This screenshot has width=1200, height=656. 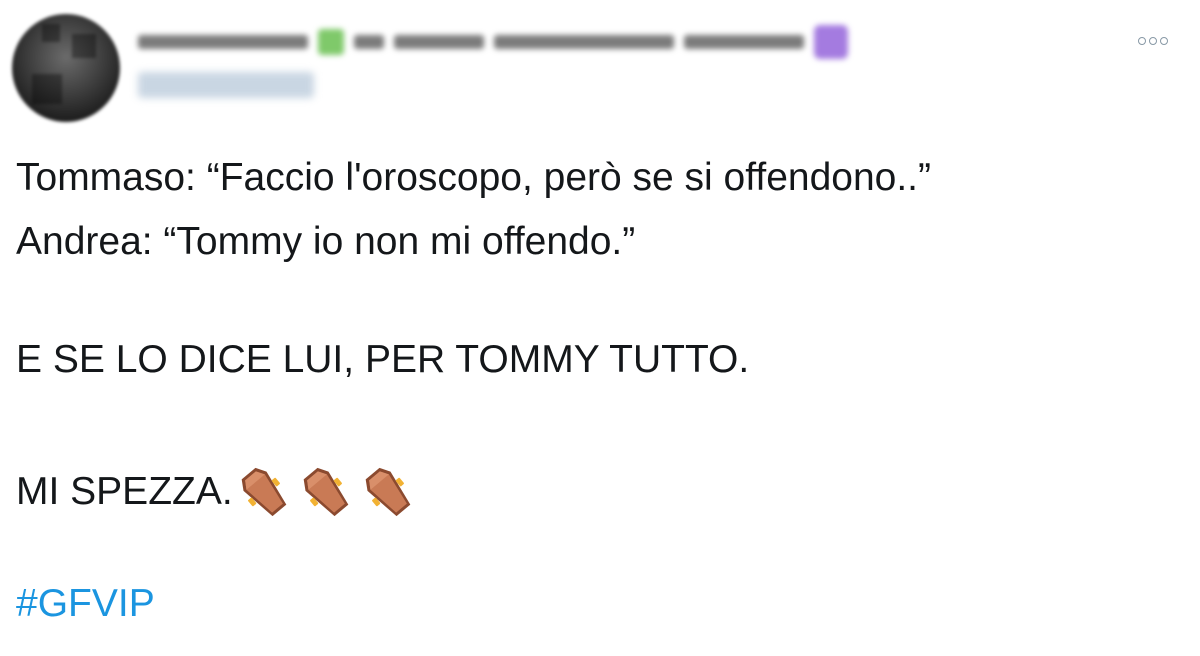 I want to click on author-name-redacted, so click(x=498, y=42).